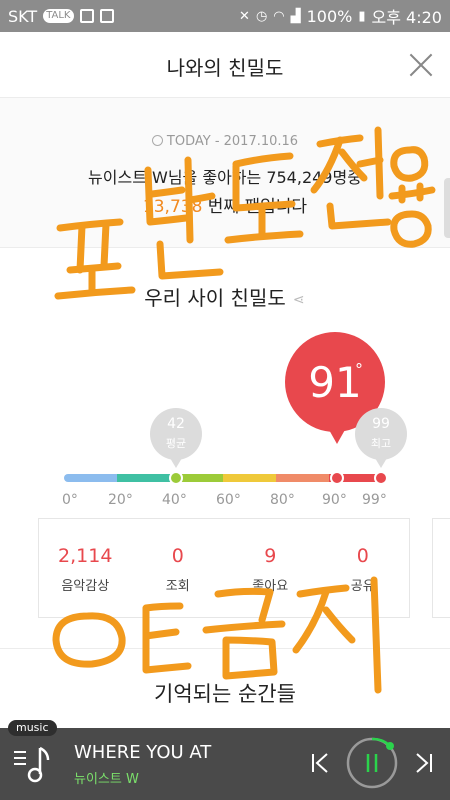  Describe the element at coordinates (321, 763) in the screenshot. I see `previous-track-button` at that location.